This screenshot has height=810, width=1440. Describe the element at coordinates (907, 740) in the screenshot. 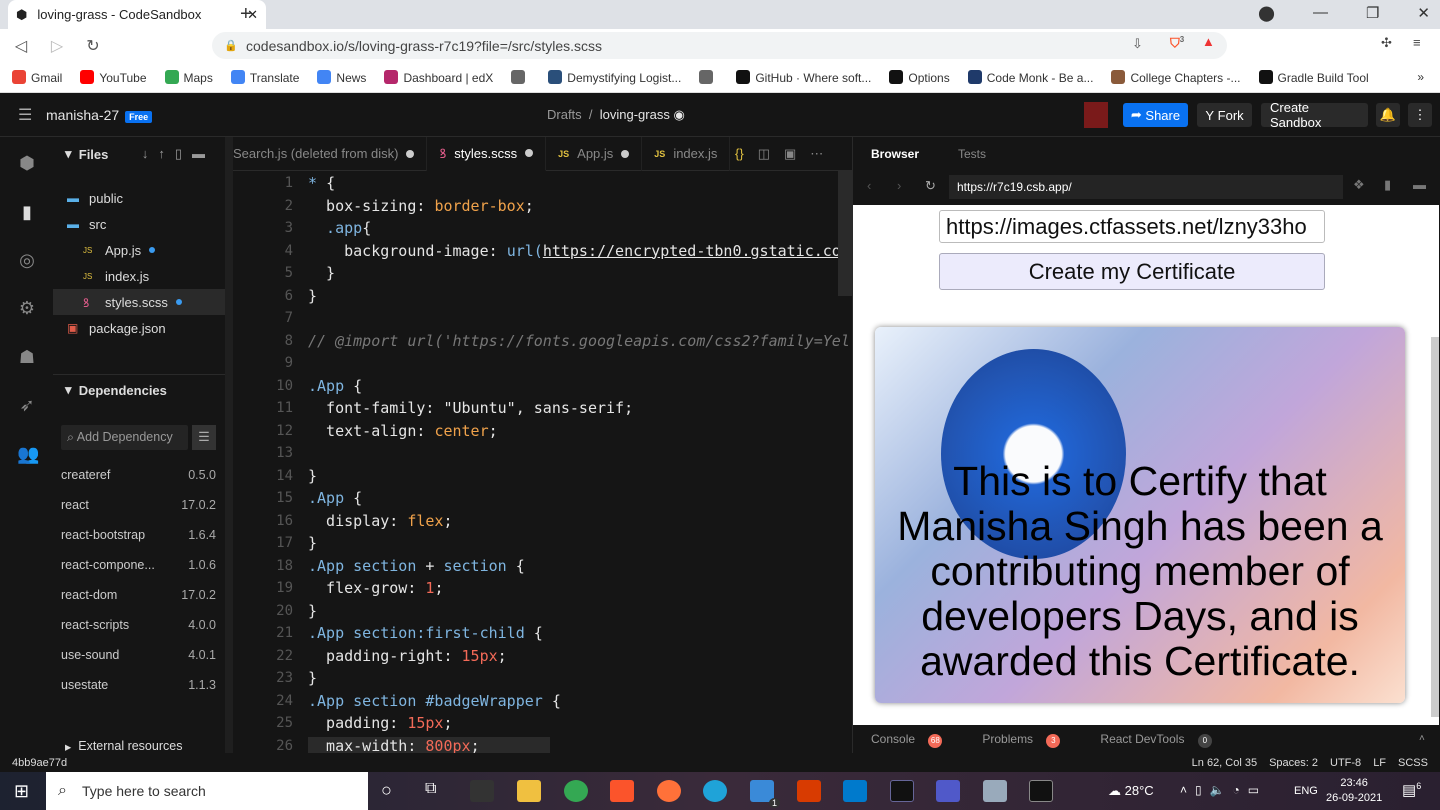

I see `devtools-tab: Console 68` at that location.